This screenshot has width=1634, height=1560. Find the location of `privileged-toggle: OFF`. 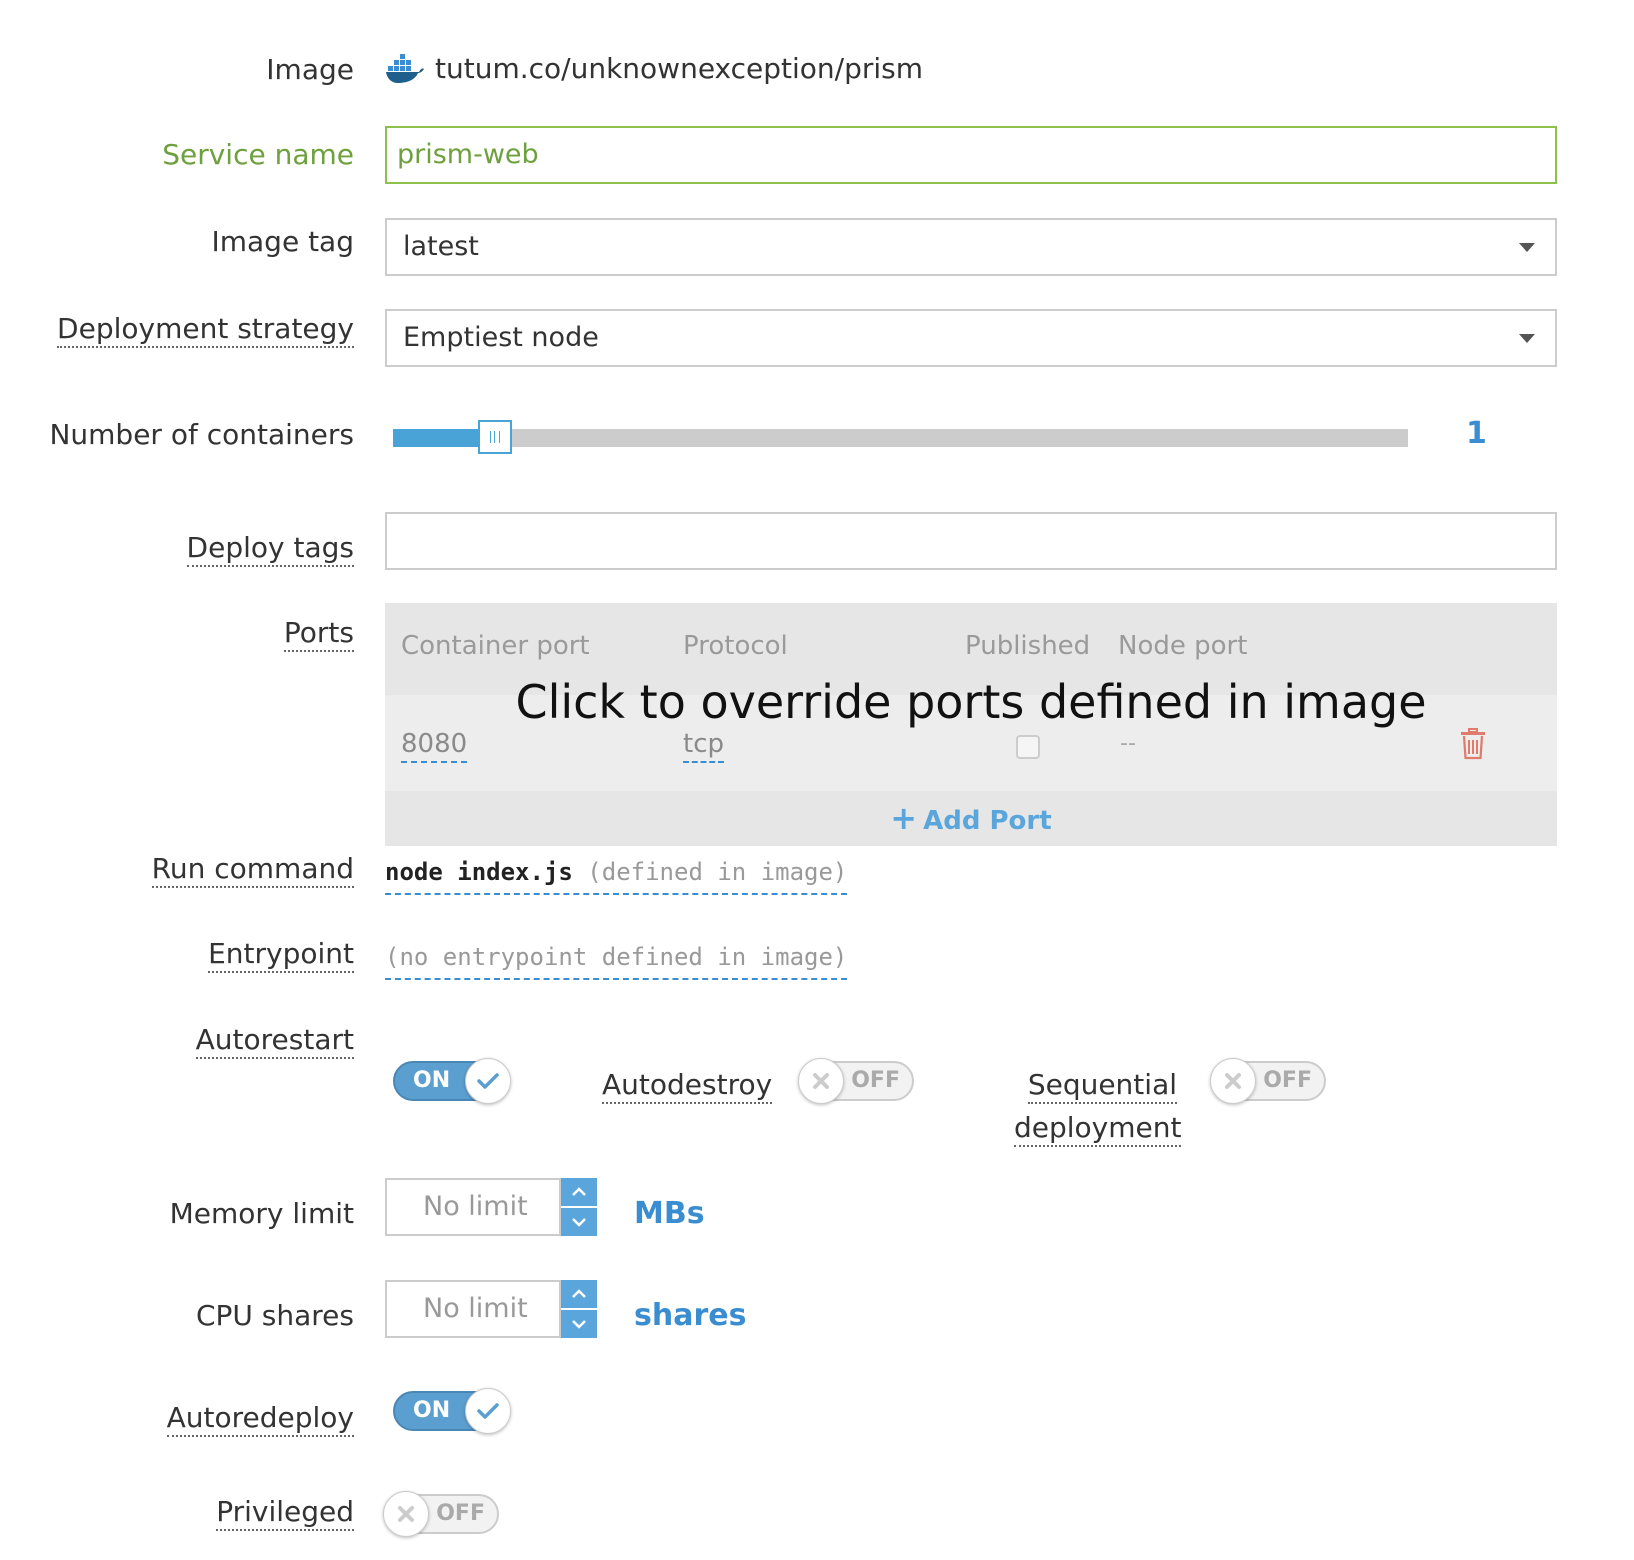

privileged-toggle: OFF is located at coordinates (441, 1514).